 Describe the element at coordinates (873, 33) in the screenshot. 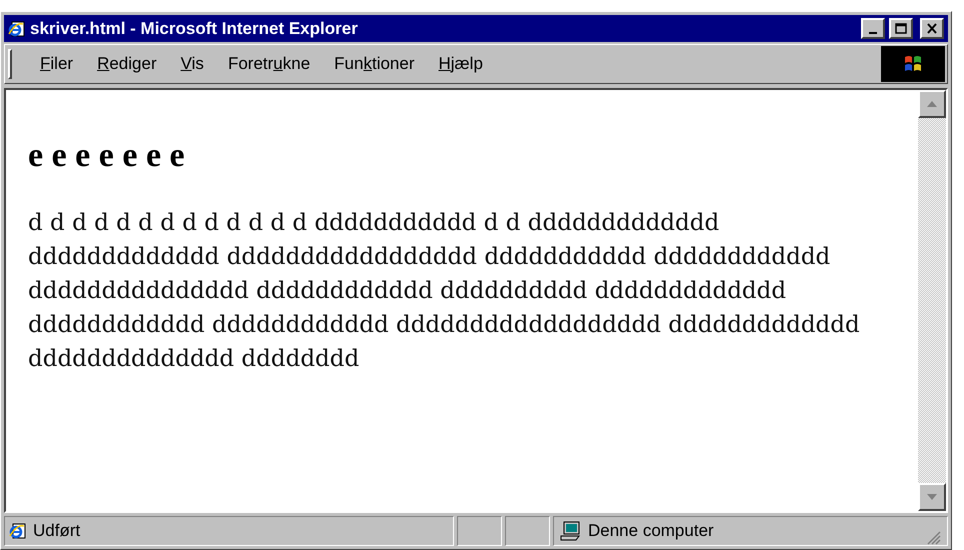

I see `minimize-icon` at that location.